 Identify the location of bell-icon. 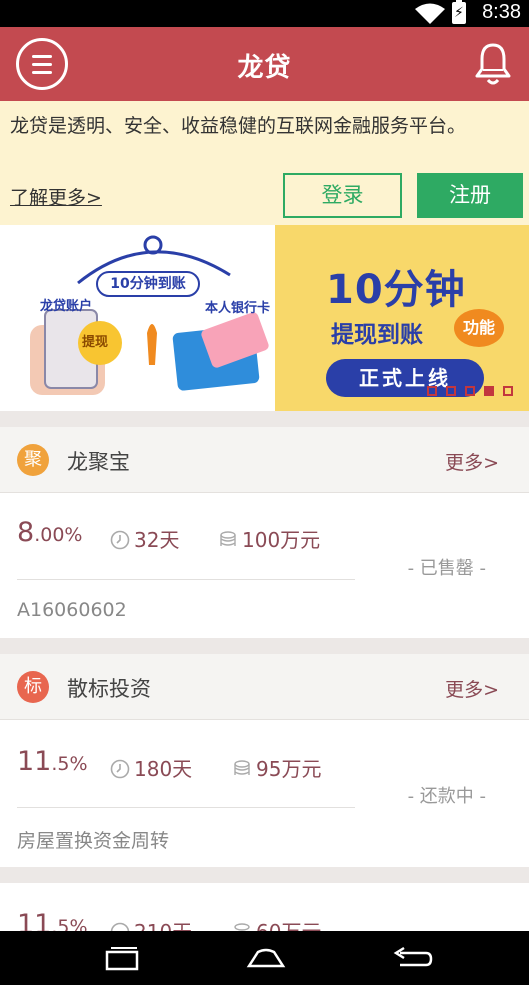
(493, 64).